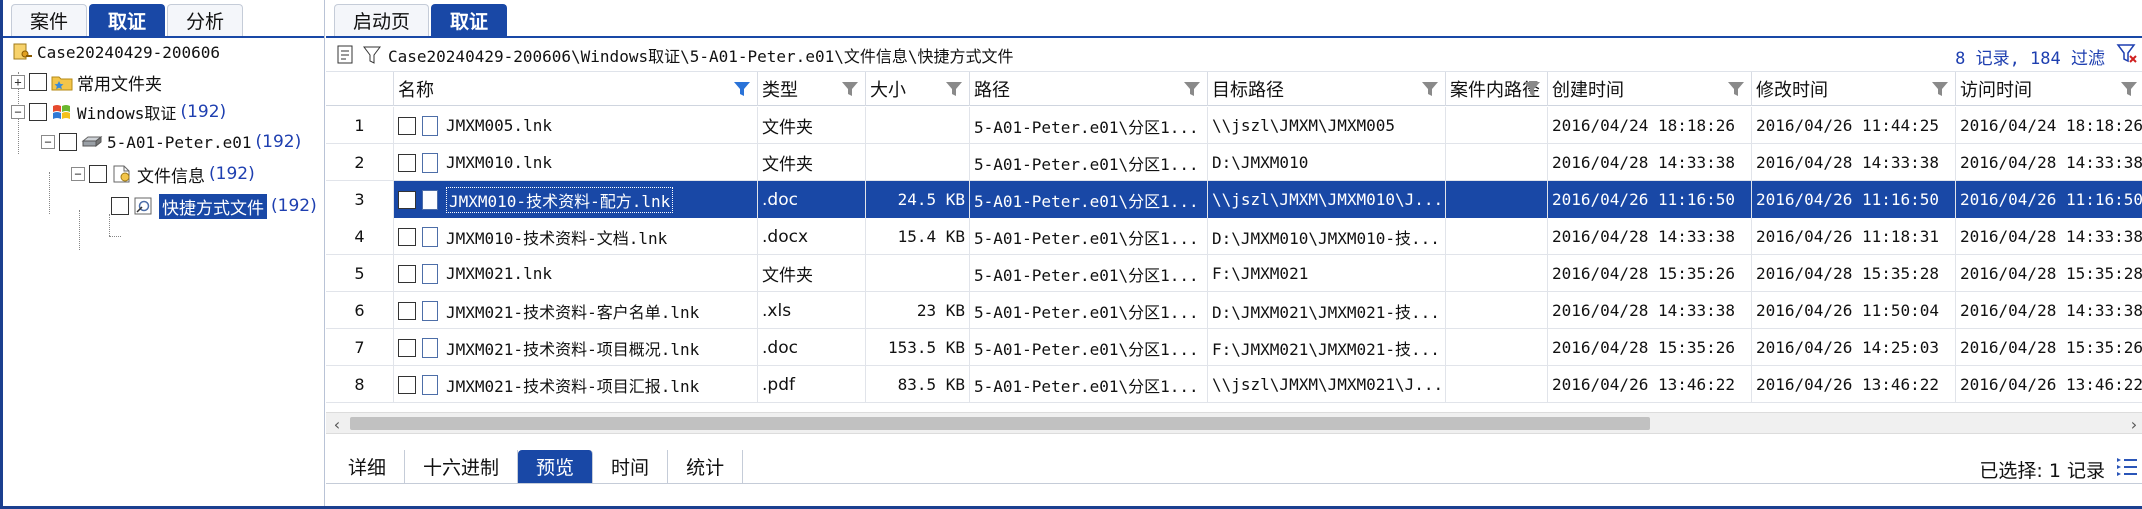 This screenshot has height=509, width=2142. What do you see at coordinates (122, 174) in the screenshot?
I see `file-info-icon` at bounding box center [122, 174].